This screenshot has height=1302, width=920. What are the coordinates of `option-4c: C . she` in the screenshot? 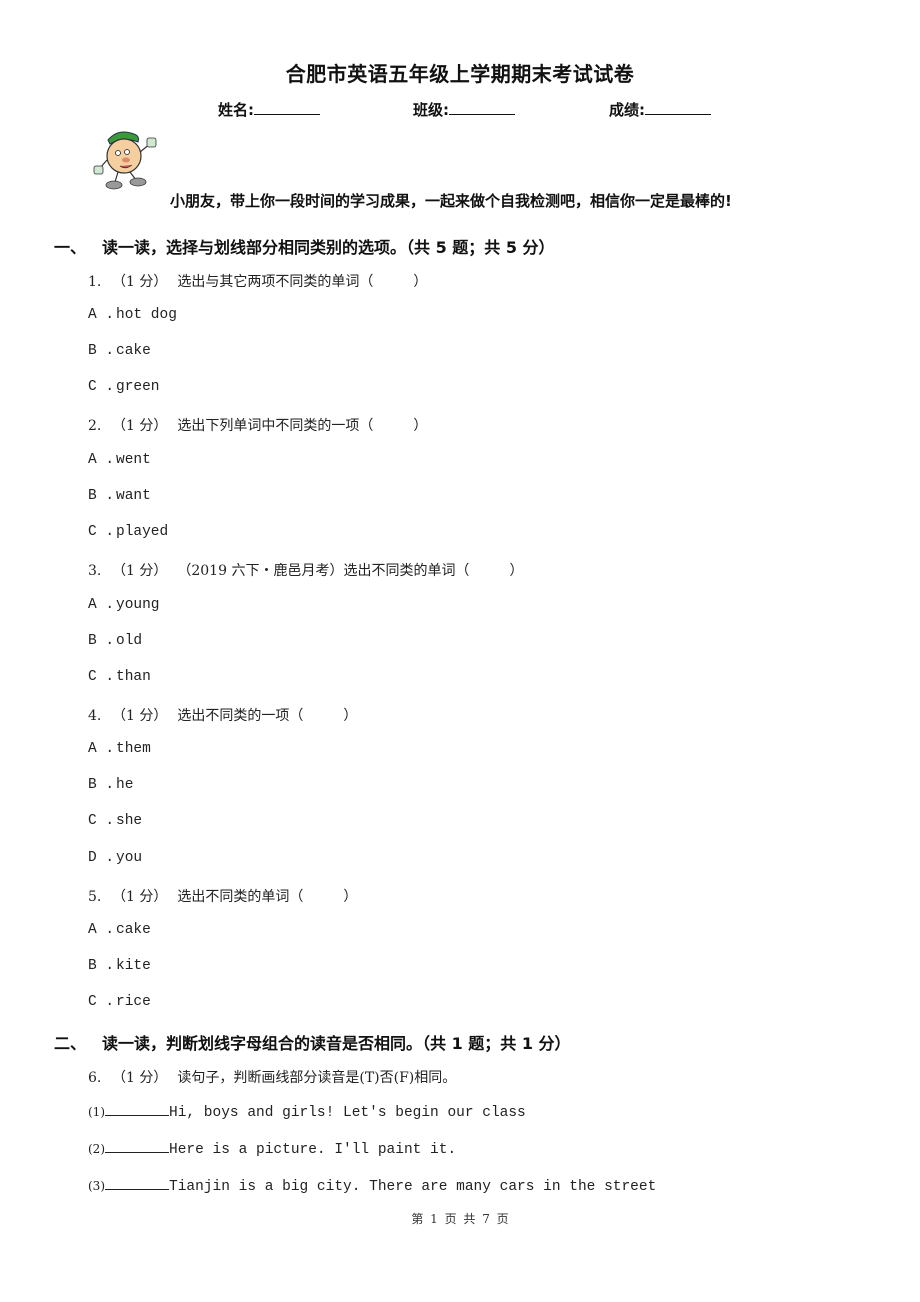 It's located at (115, 821).